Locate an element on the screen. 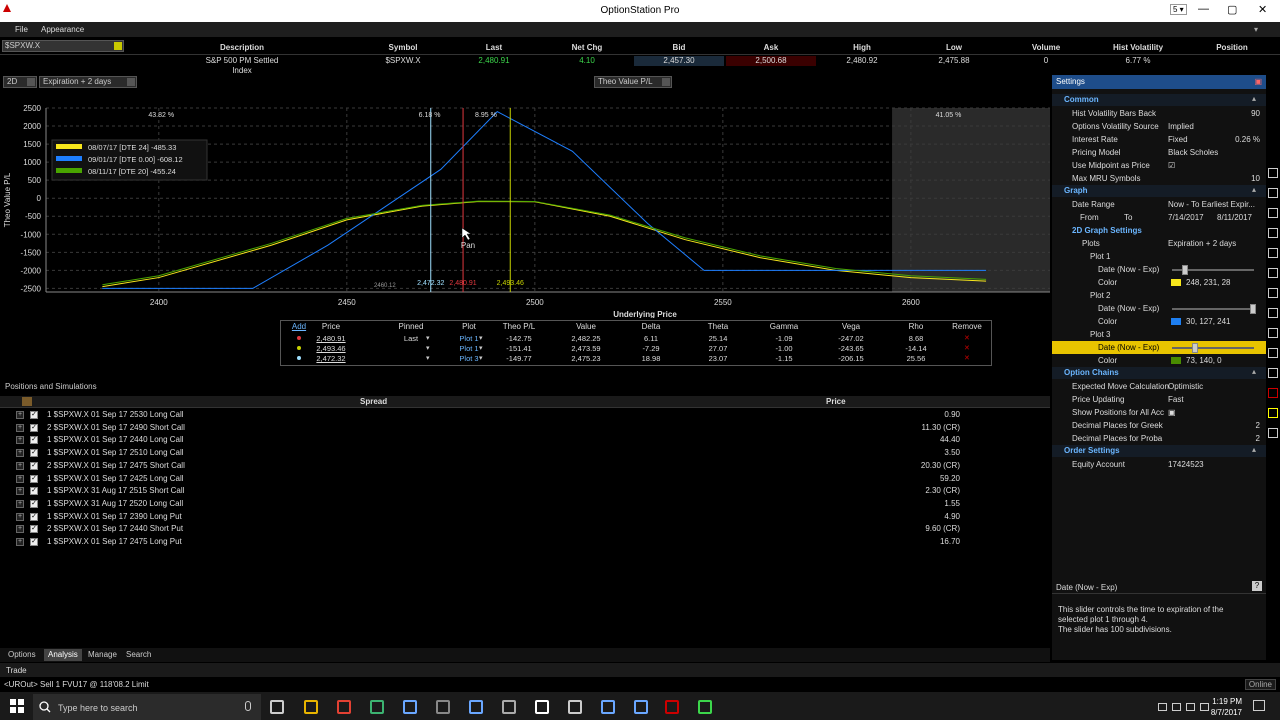  price-col-9: Vega is located at coordinates (851, 326).